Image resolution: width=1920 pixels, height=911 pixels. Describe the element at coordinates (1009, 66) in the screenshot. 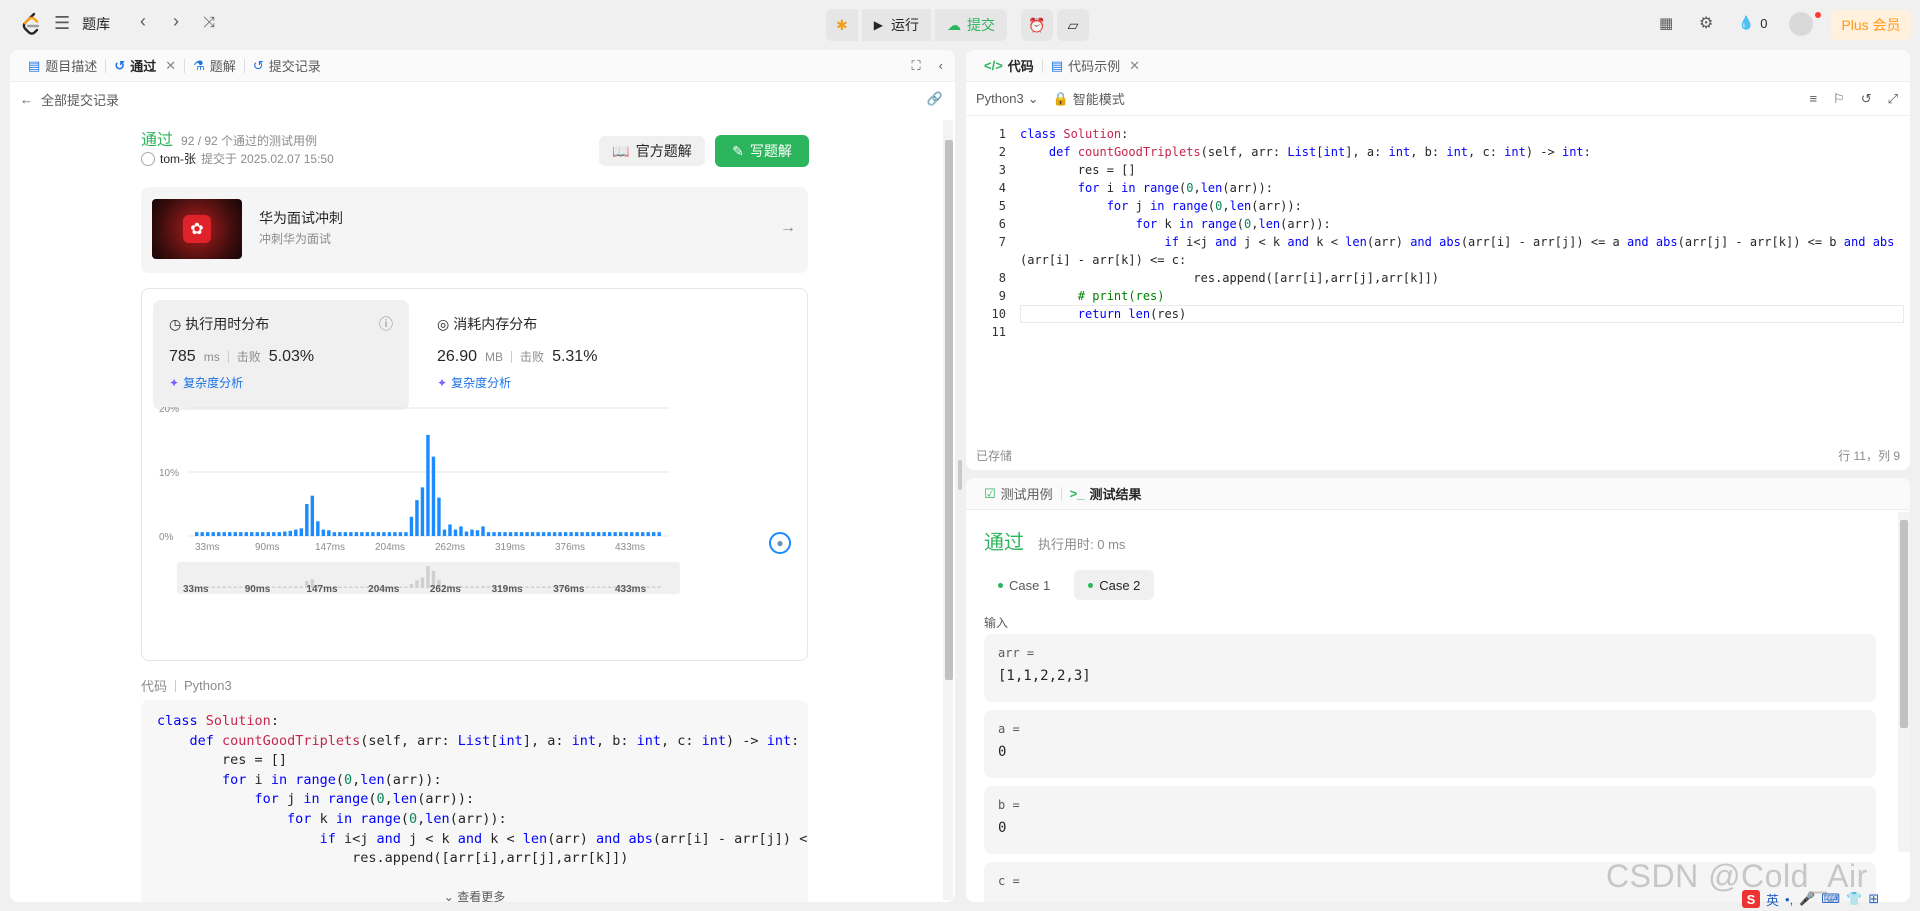

I see `tab-code: </> 代码` at that location.